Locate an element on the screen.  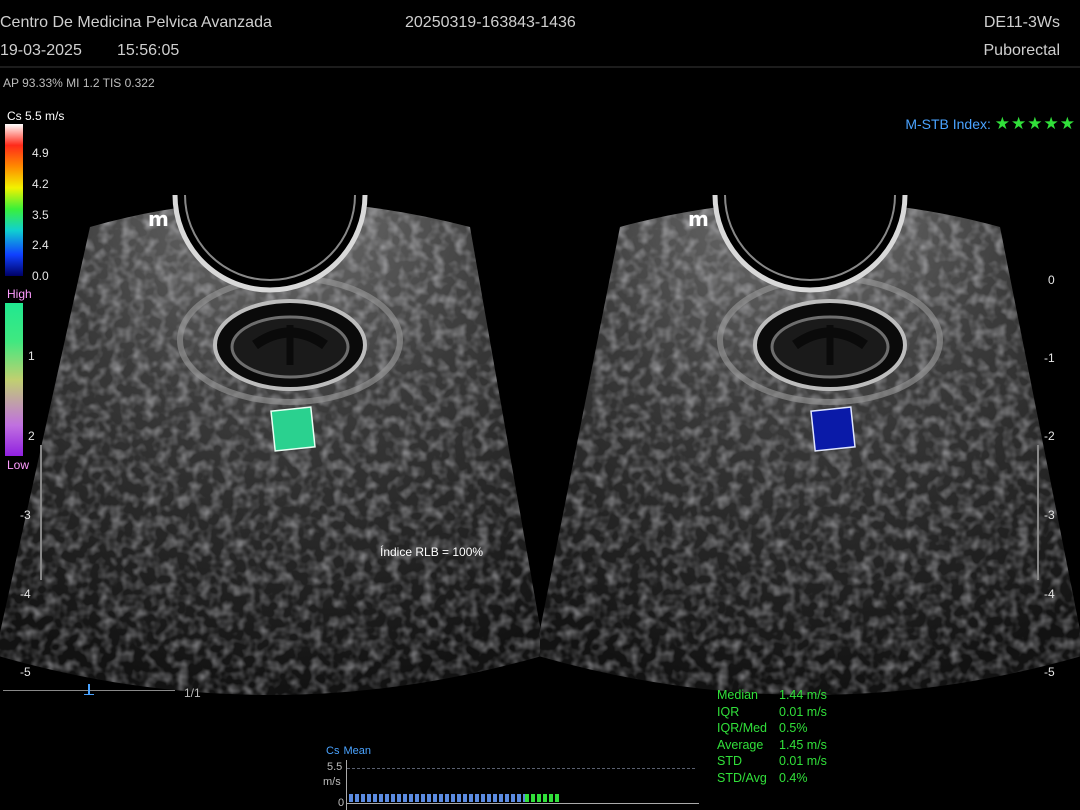
frame-slider-handle is located at coordinates (89, 689).